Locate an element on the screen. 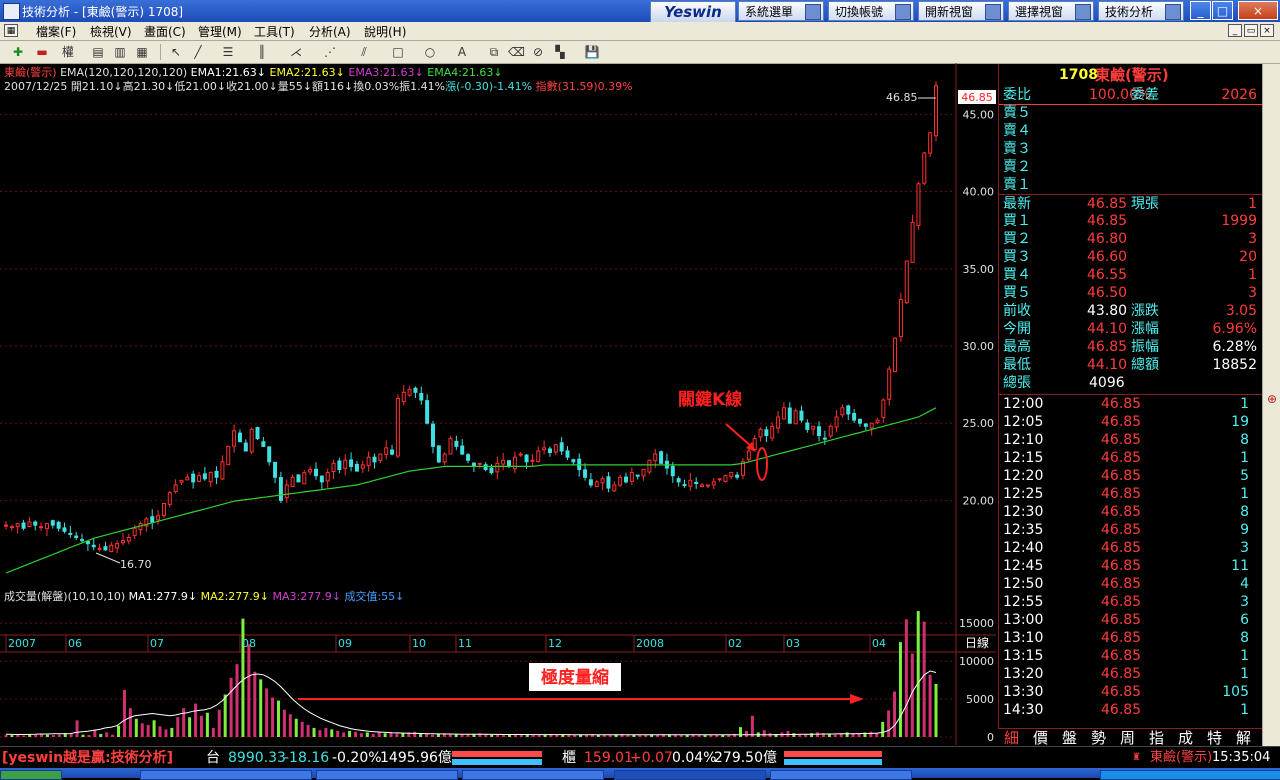 The height and width of the screenshot is (780, 1280). ohlc-line-segment: 額116↓ is located at coordinates (332, 86).